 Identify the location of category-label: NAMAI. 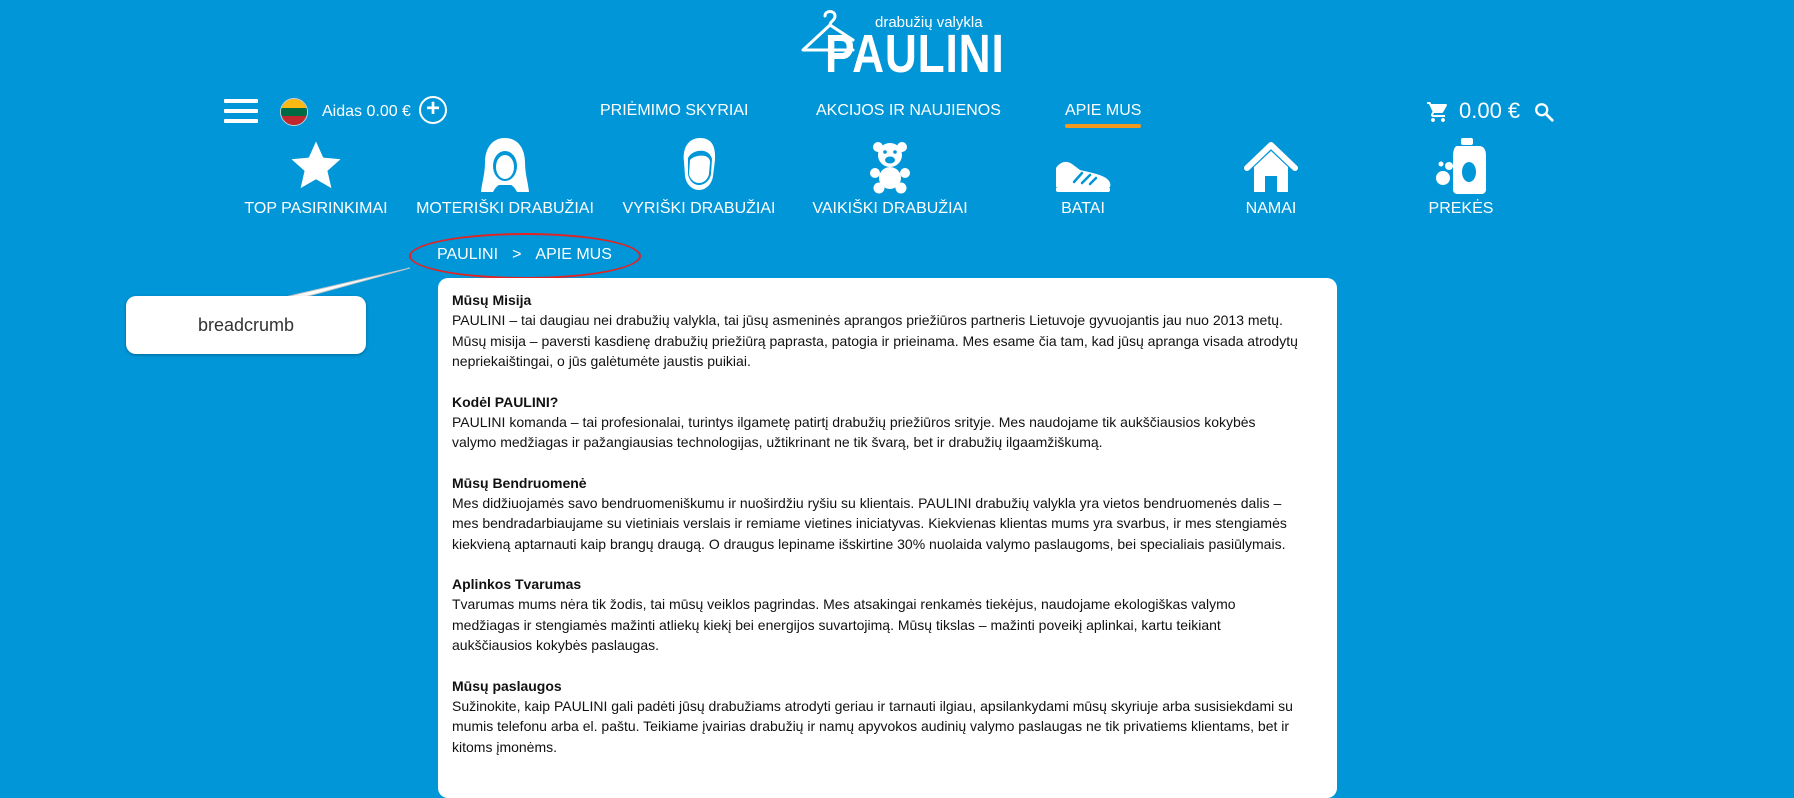
(1271, 208).